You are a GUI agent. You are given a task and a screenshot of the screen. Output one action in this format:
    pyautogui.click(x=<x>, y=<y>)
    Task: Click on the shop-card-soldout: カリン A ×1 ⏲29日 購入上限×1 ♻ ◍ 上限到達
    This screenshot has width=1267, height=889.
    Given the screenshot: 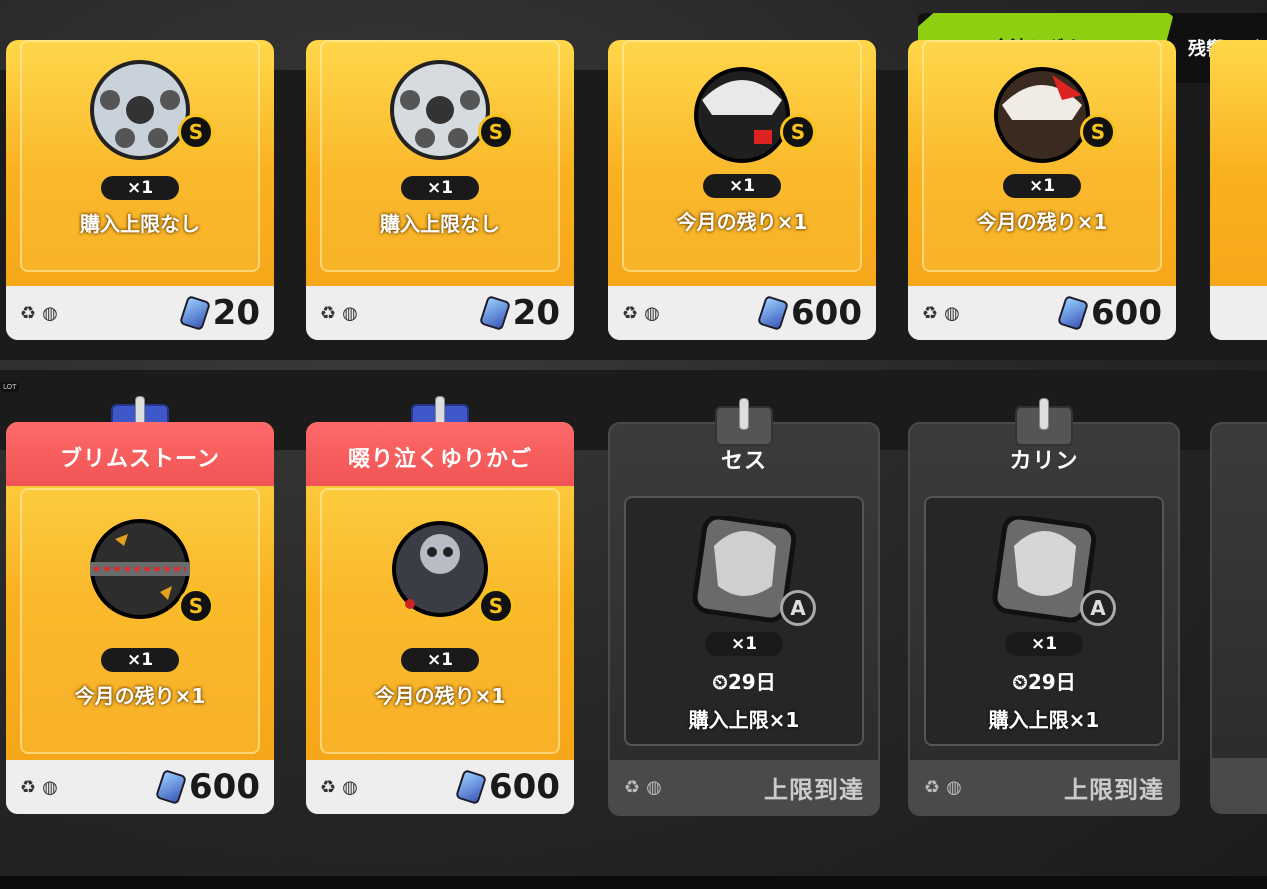 What is the action you would take?
    pyautogui.click(x=1044, y=607)
    